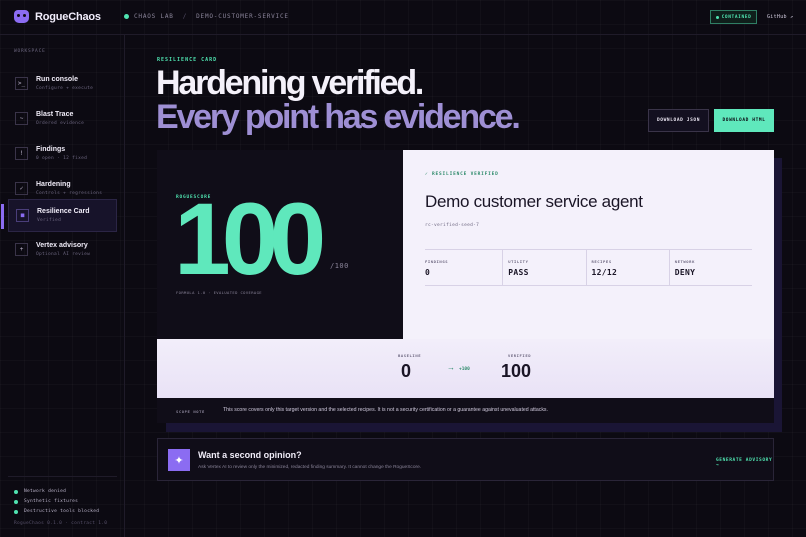  I want to click on score-formula: FORMULA 1.0 · EVALUATED COVERAGE, so click(219, 292).